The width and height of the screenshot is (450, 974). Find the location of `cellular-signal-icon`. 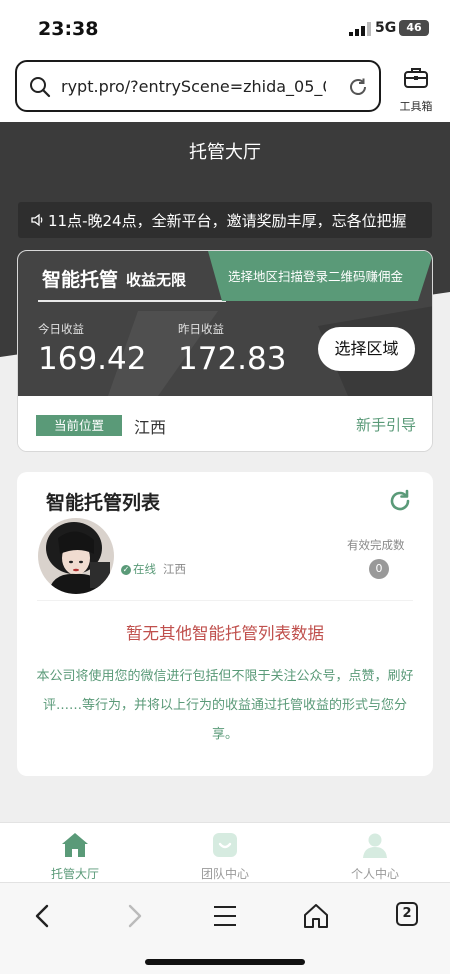

cellular-signal-icon is located at coordinates (360, 29).